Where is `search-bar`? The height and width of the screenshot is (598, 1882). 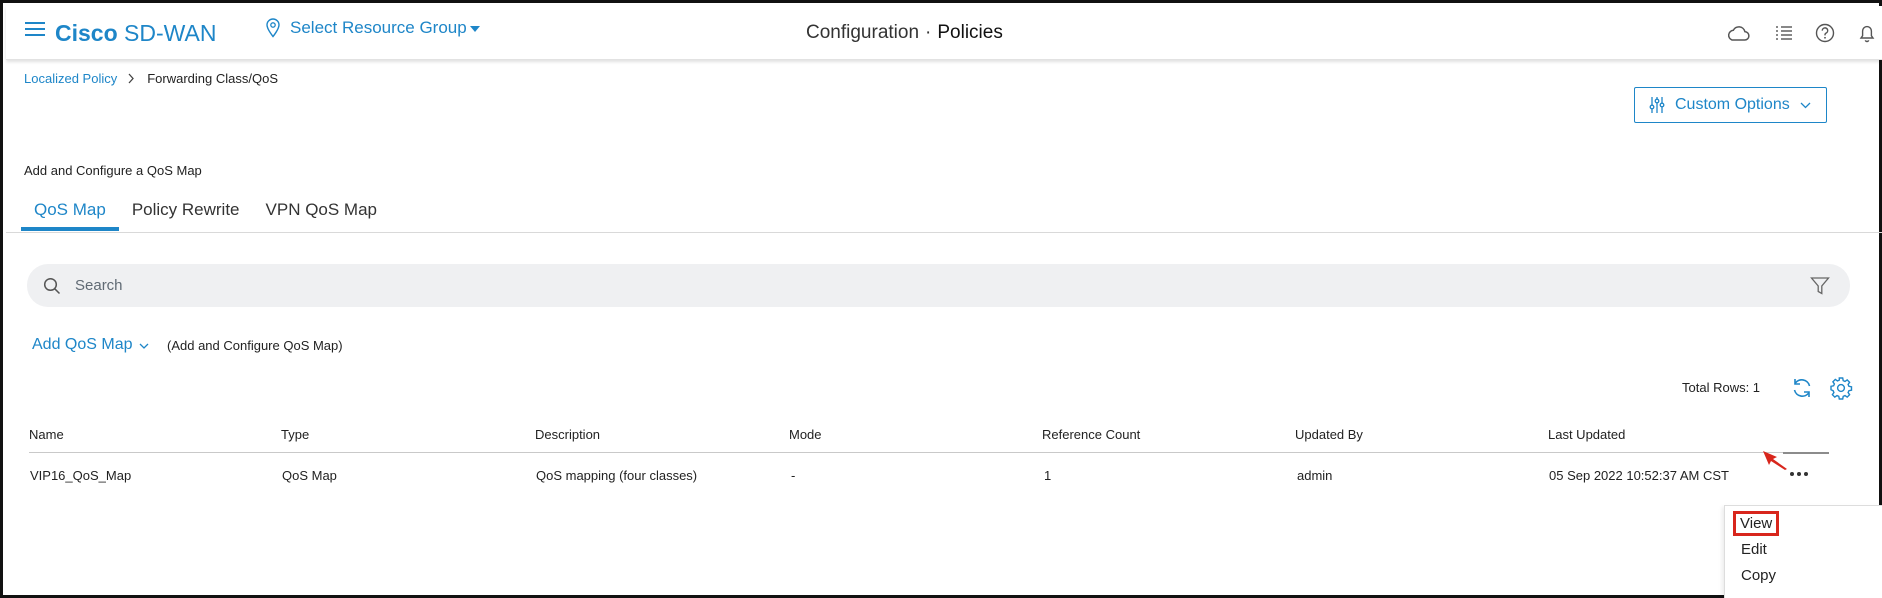
search-bar is located at coordinates (938, 285).